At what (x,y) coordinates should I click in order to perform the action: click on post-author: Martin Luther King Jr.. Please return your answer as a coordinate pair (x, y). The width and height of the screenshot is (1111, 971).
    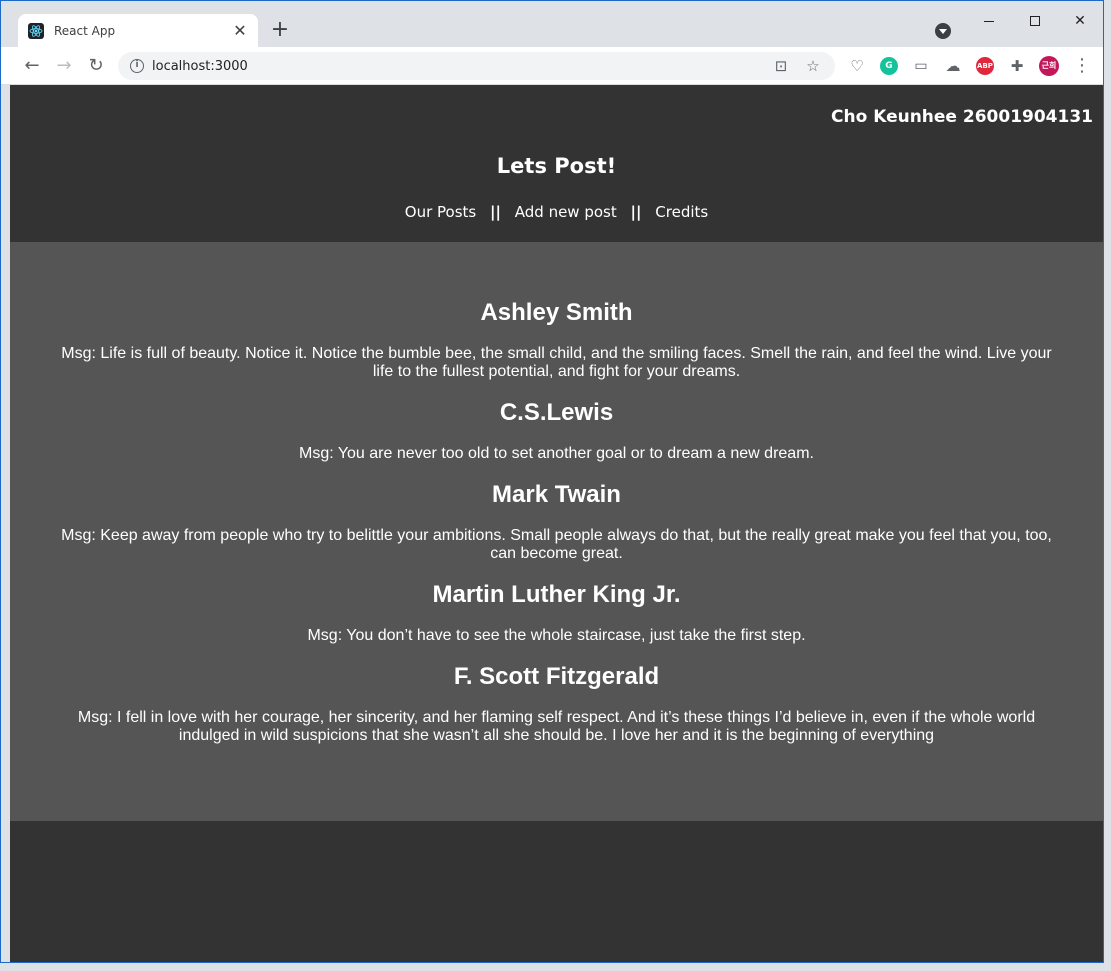
    Looking at the image, I should click on (556, 594).